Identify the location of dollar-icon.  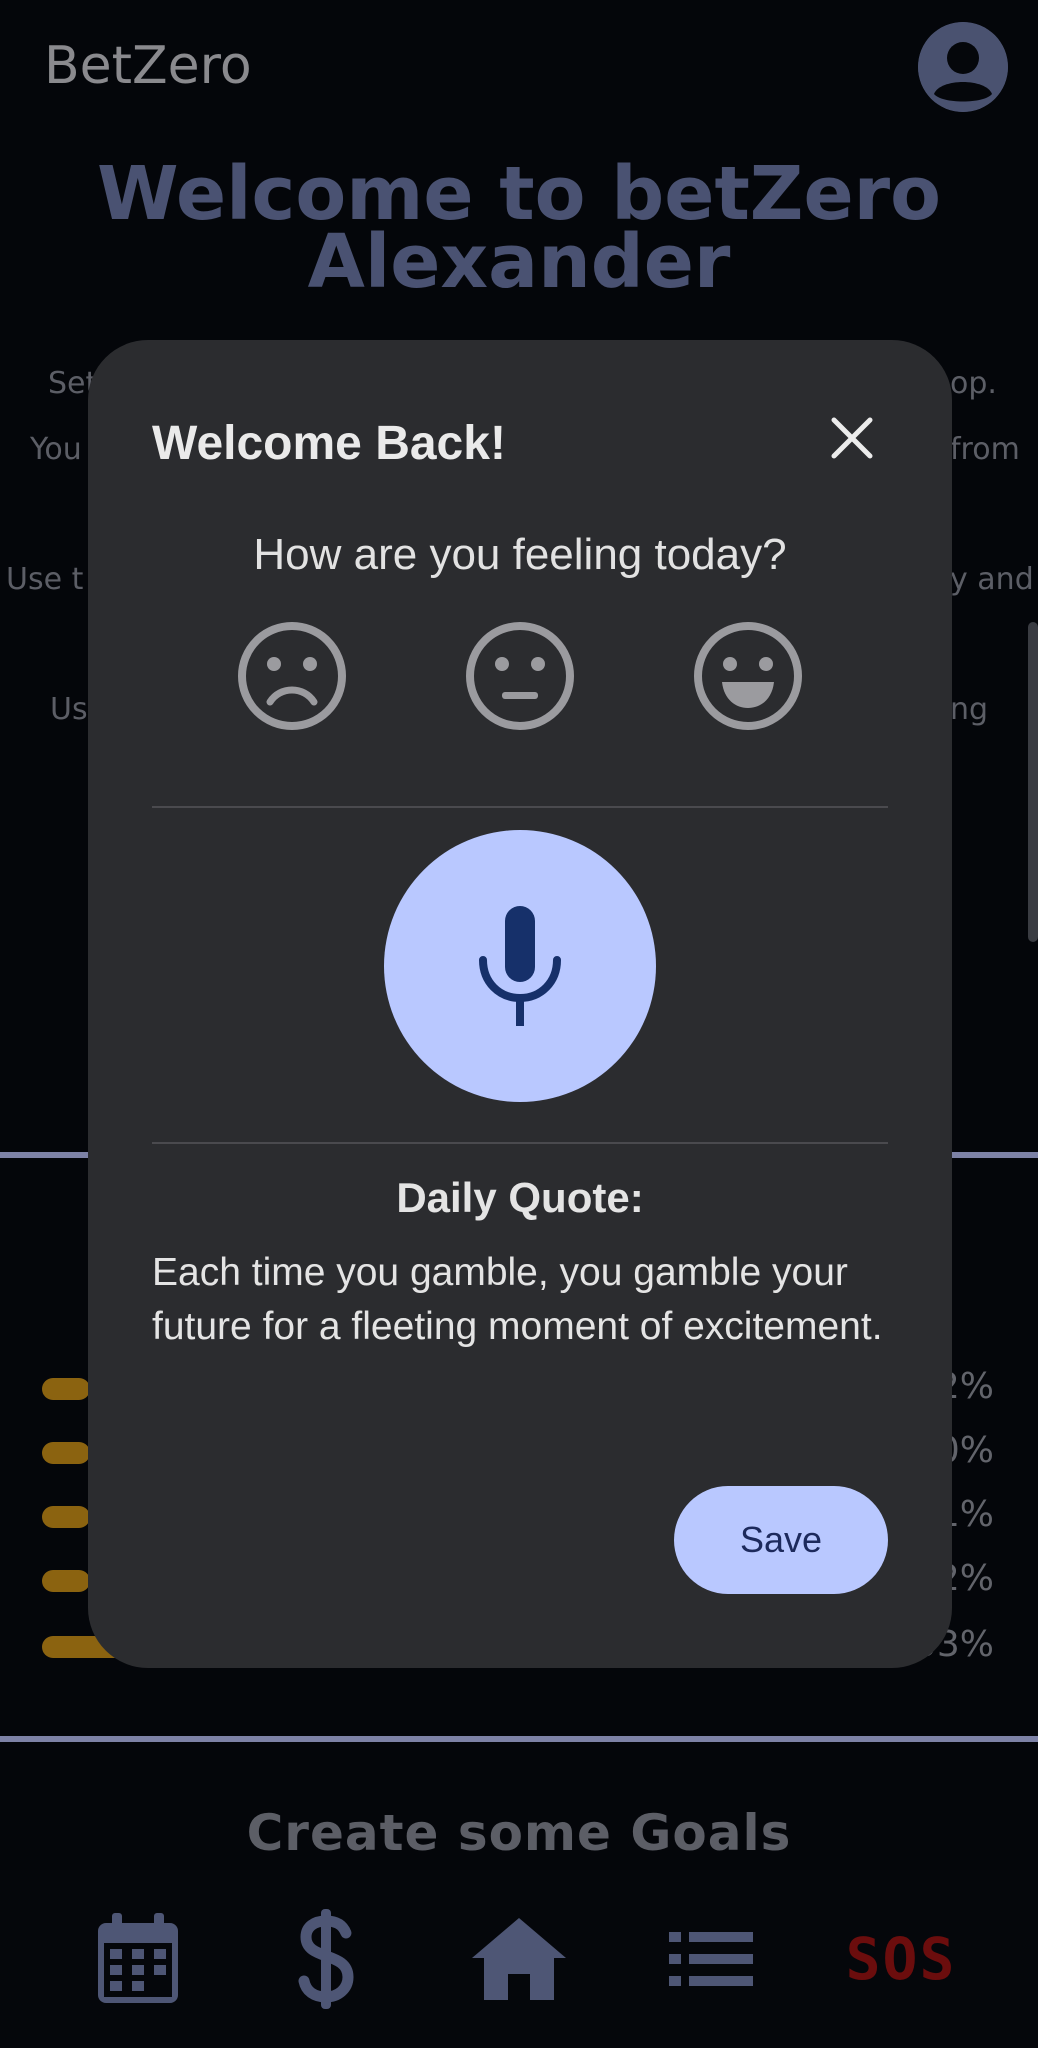
(326, 1959).